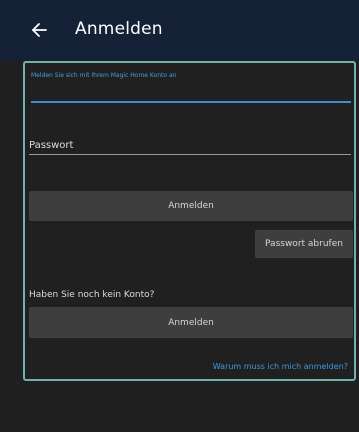  Describe the element at coordinates (92, 295) in the screenshot. I see `no-account-text: Haben Sie noch kein Konto?` at that location.